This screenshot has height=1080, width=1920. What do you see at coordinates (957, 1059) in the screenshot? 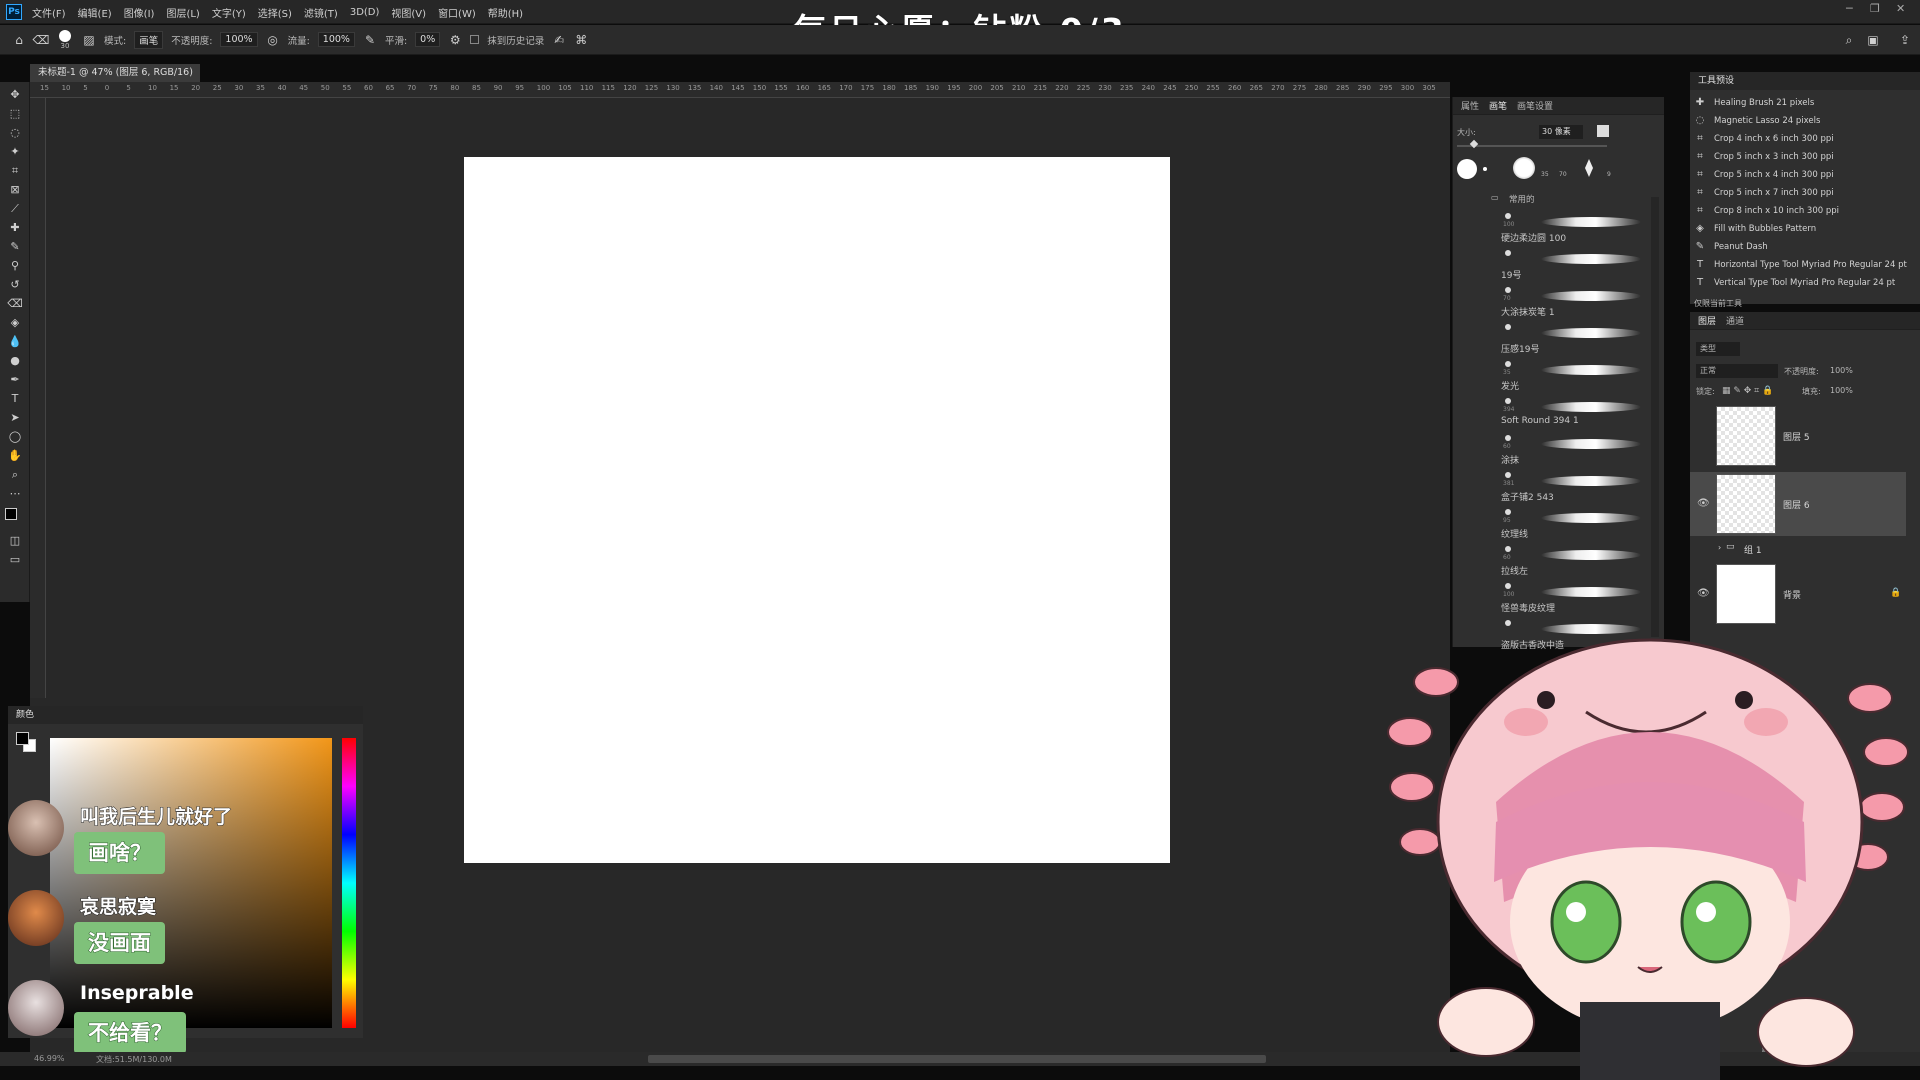
I see `horizontal-scrollbar` at bounding box center [957, 1059].